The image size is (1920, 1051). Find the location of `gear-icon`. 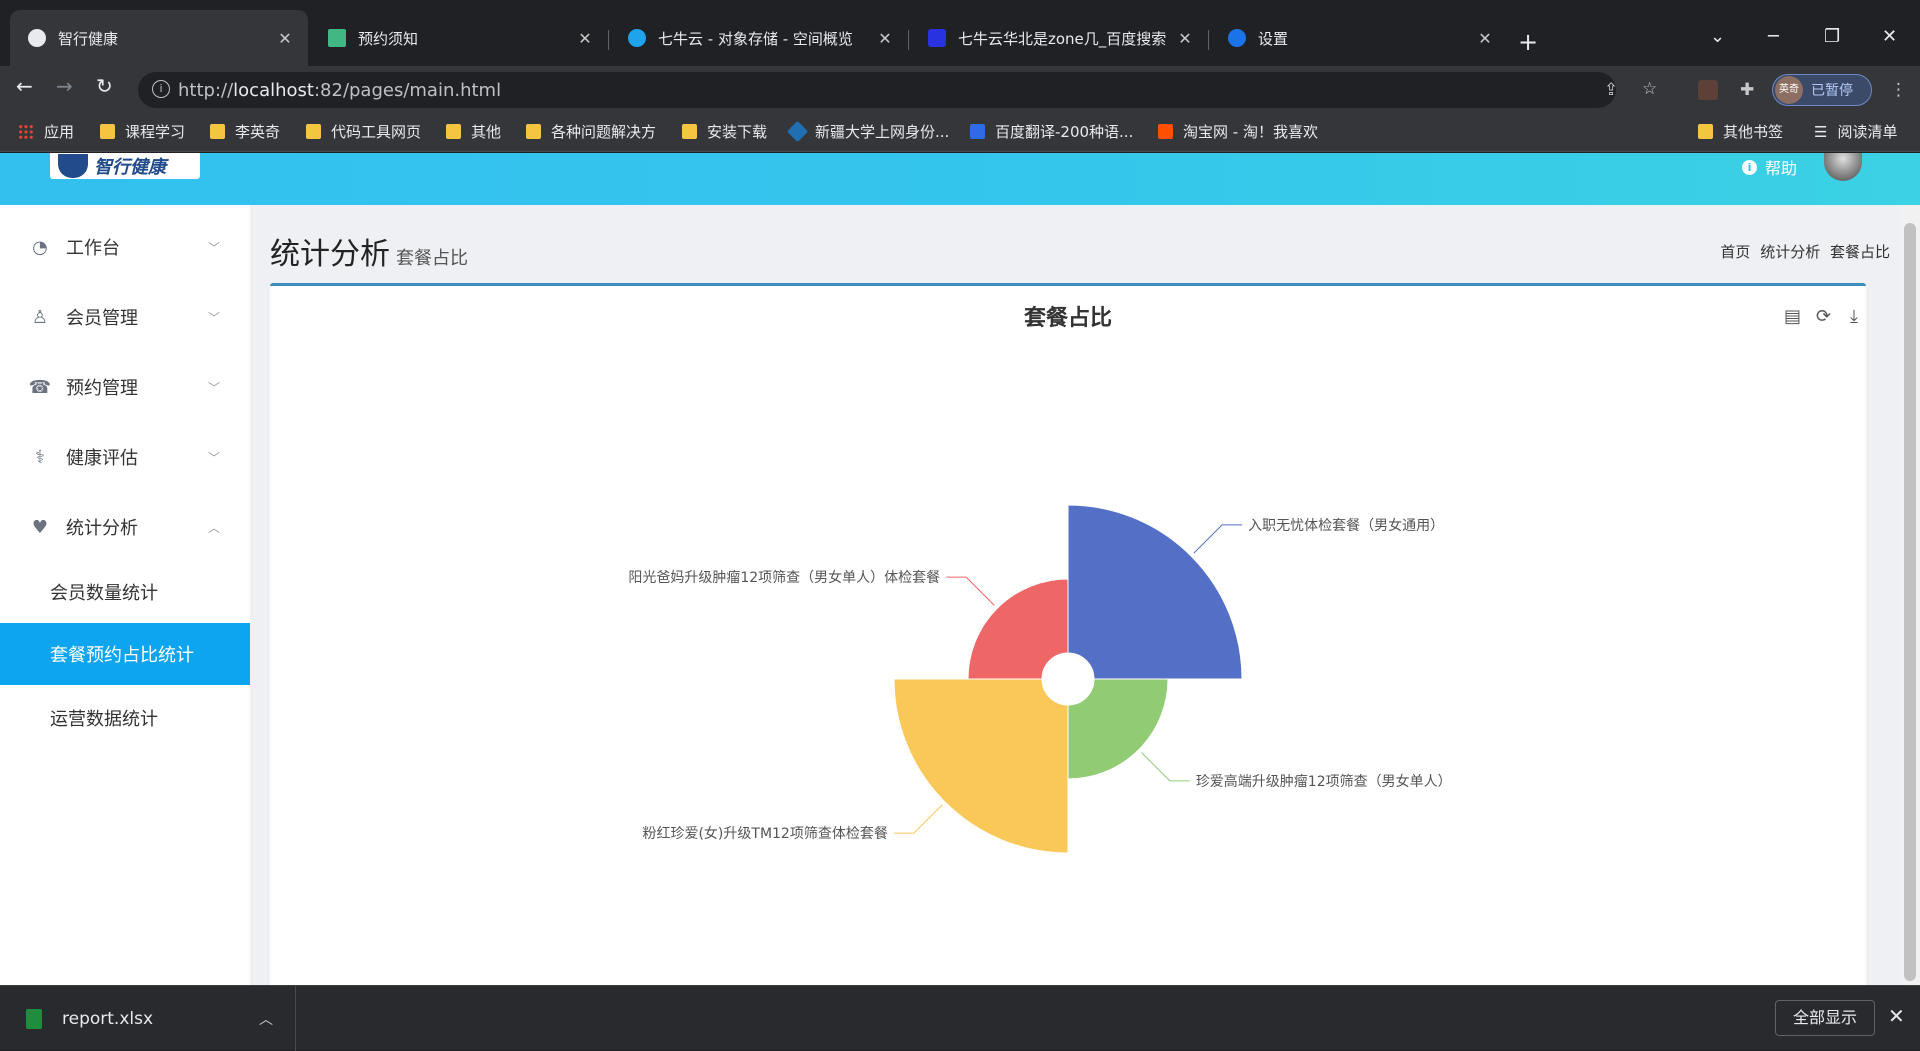

gear-icon is located at coordinates (1237, 38).